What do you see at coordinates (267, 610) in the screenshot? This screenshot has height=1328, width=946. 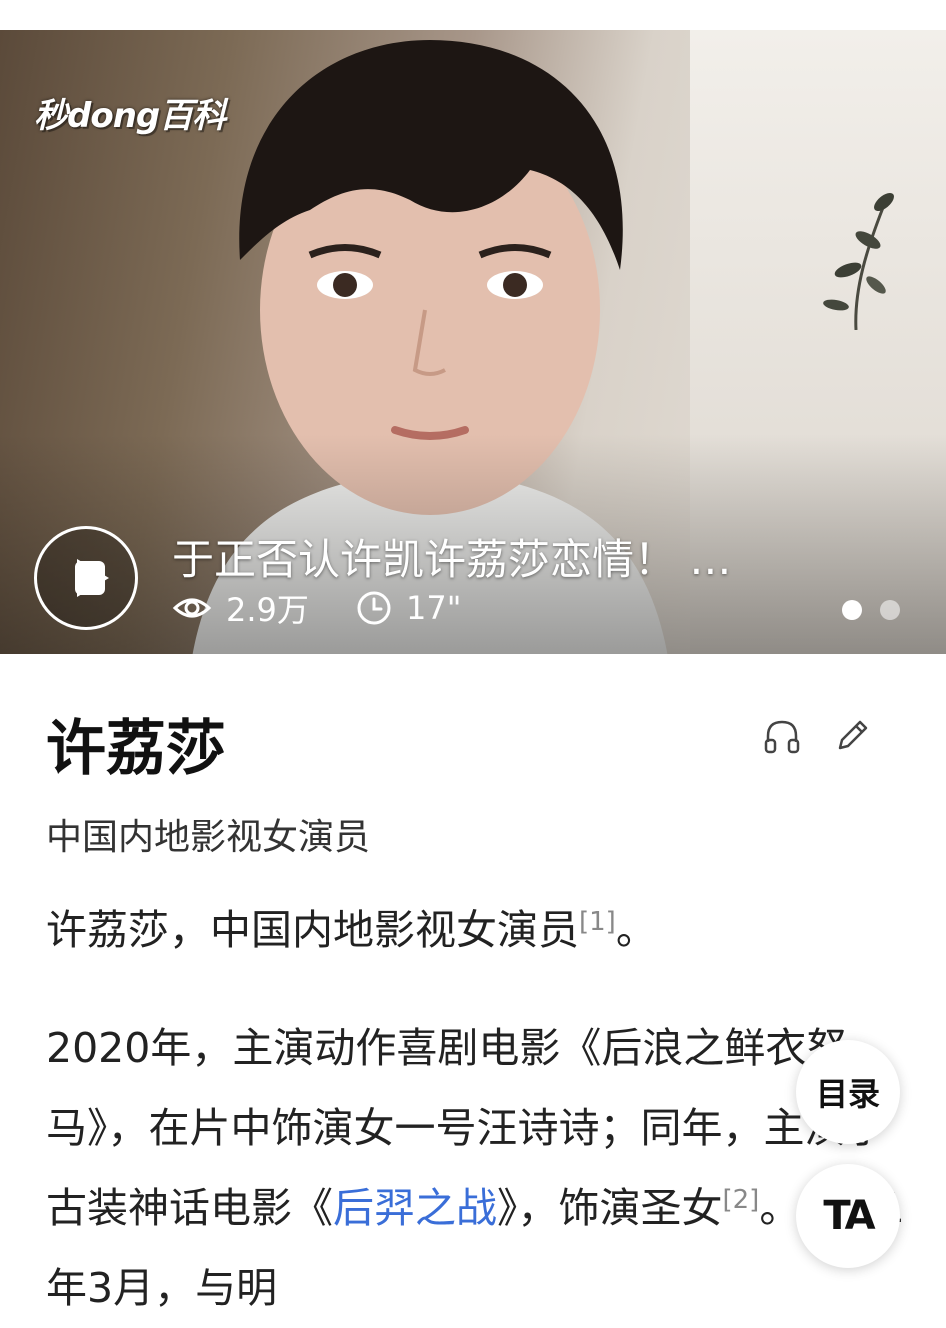 I see `view-count-text: 2.9万` at bounding box center [267, 610].